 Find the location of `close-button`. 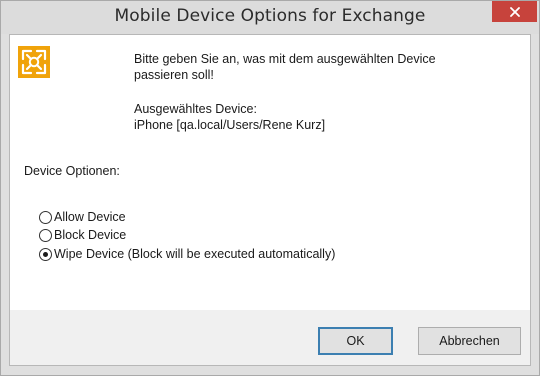

close-button is located at coordinates (514, 11).